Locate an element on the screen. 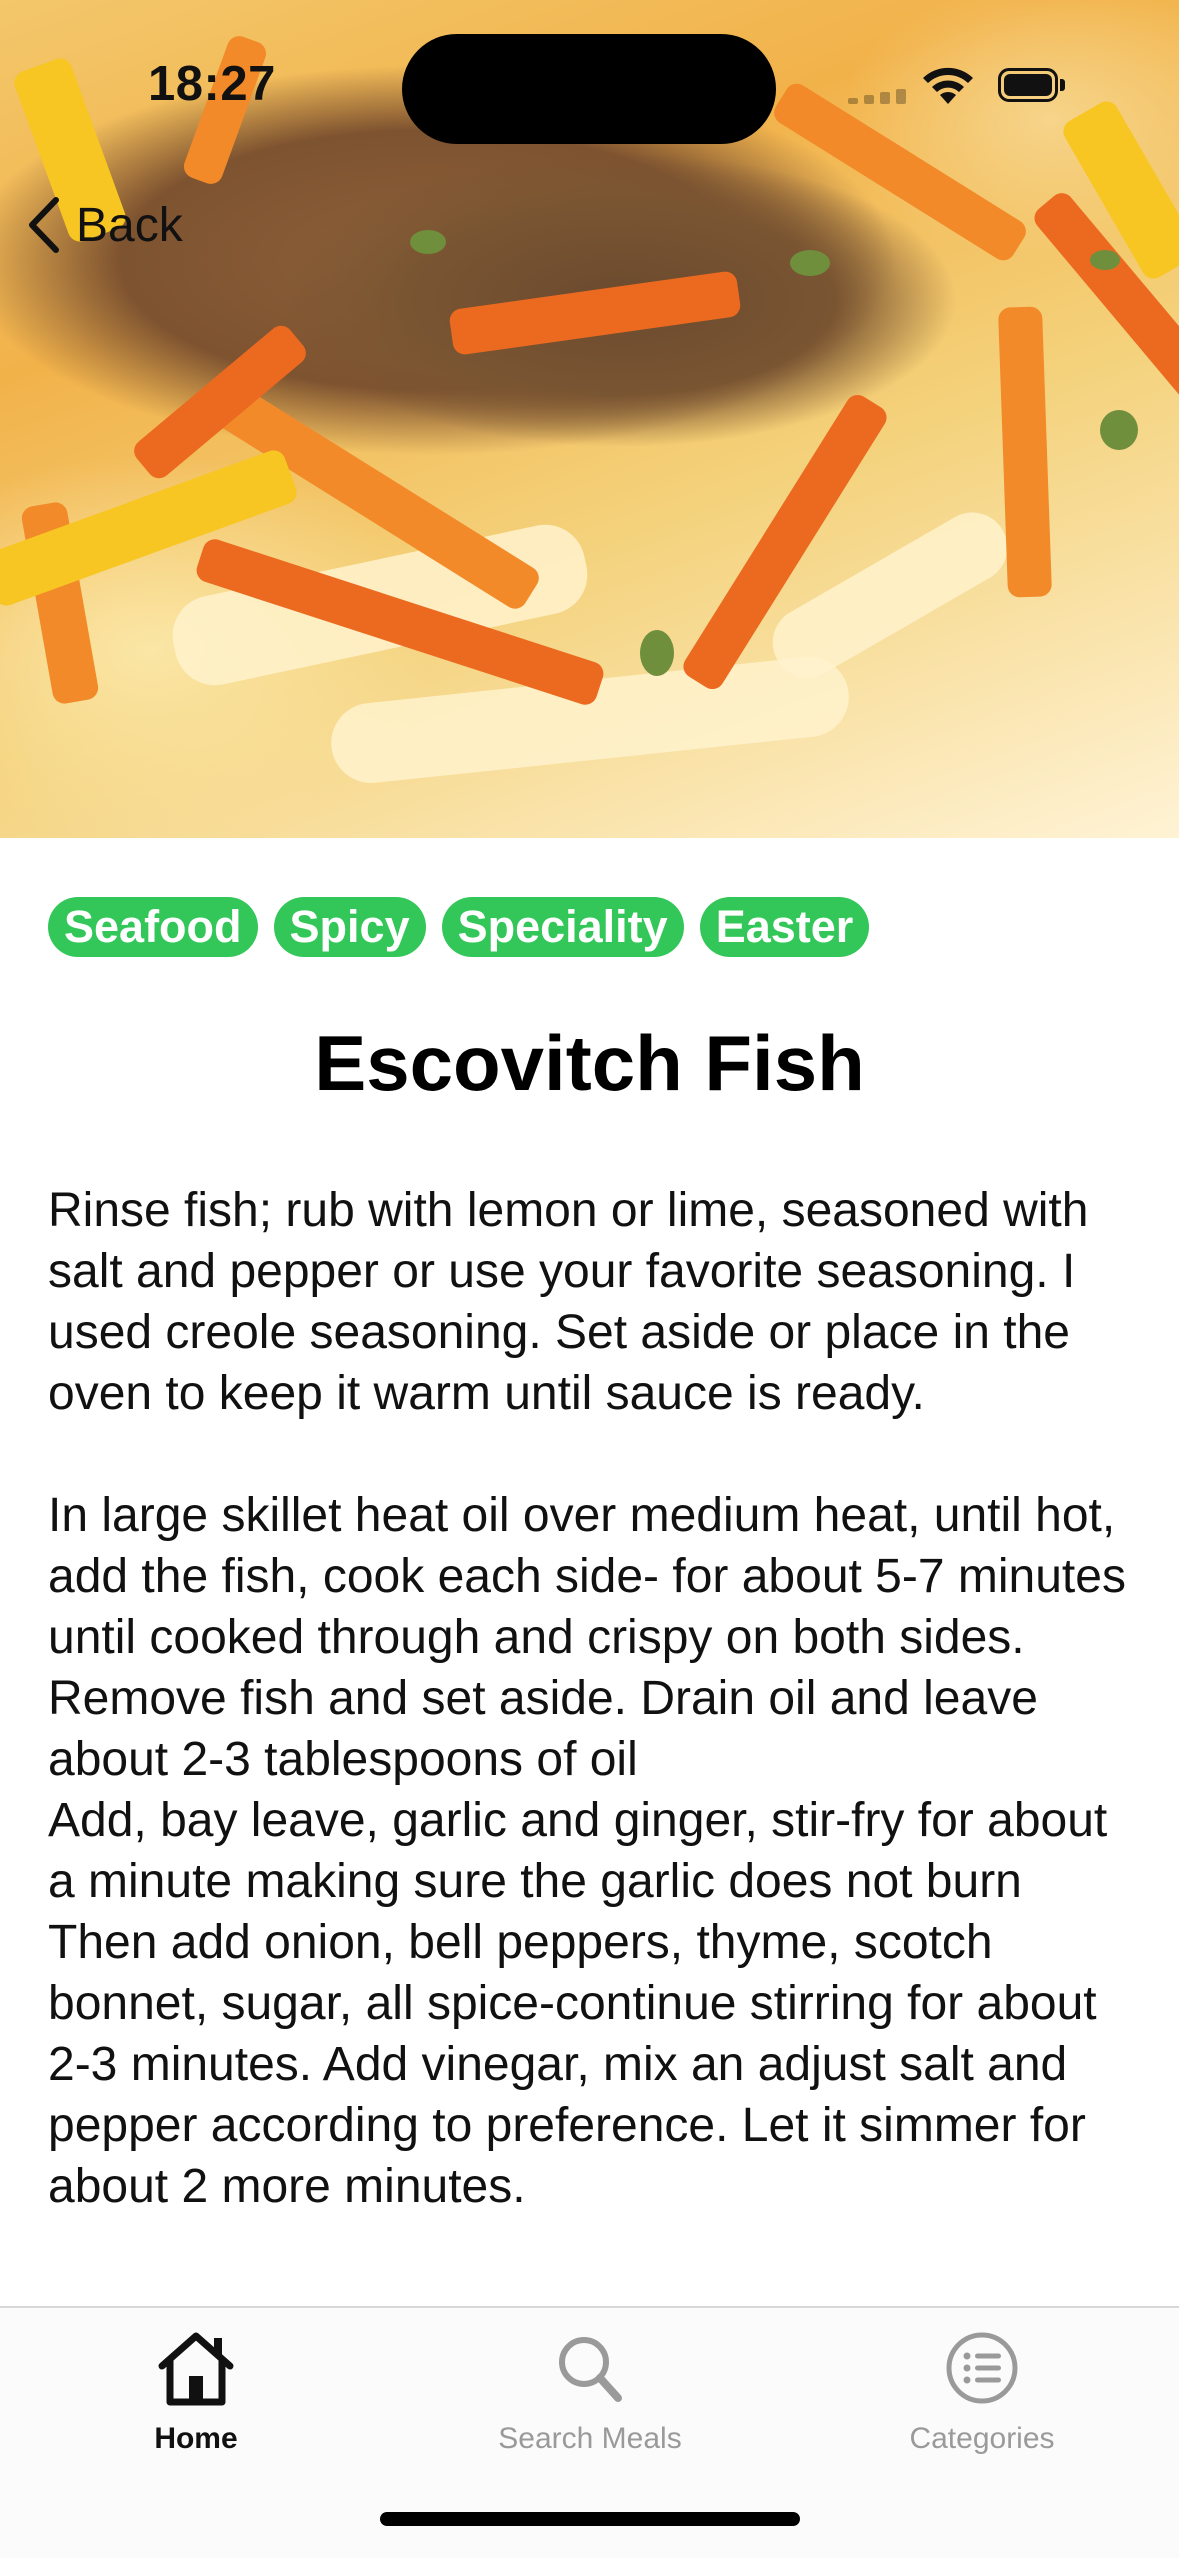 The width and height of the screenshot is (1179, 2558). tab-categories: Categories is located at coordinates (982, 2403).